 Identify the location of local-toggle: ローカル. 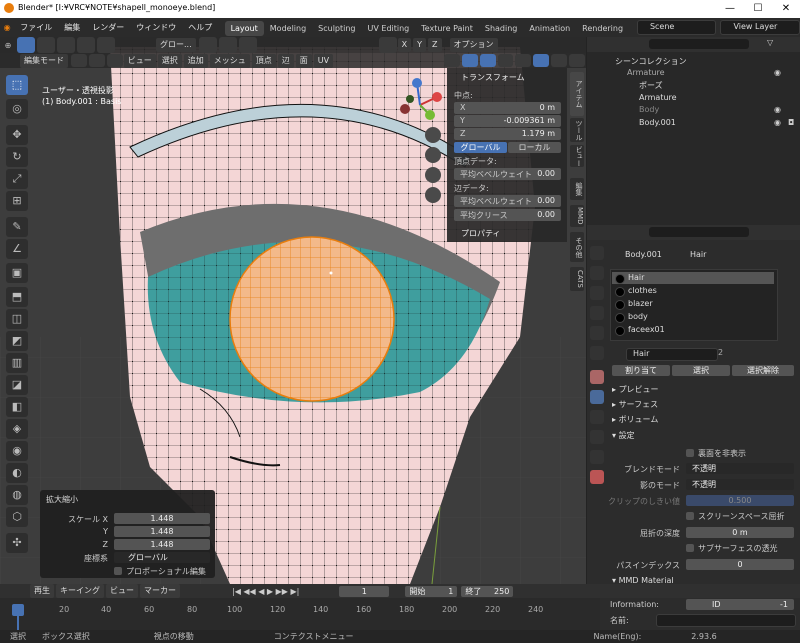
(534, 147).